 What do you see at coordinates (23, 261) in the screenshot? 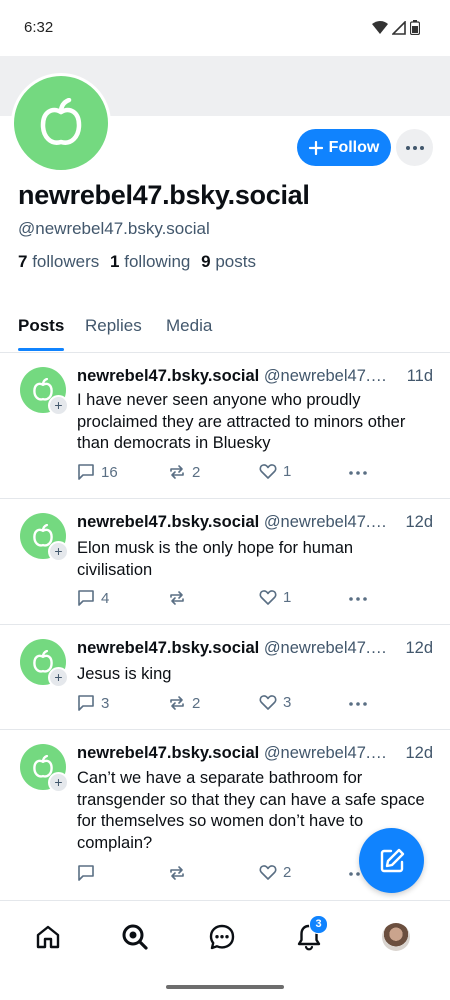
I see `followers-count: 7` at bounding box center [23, 261].